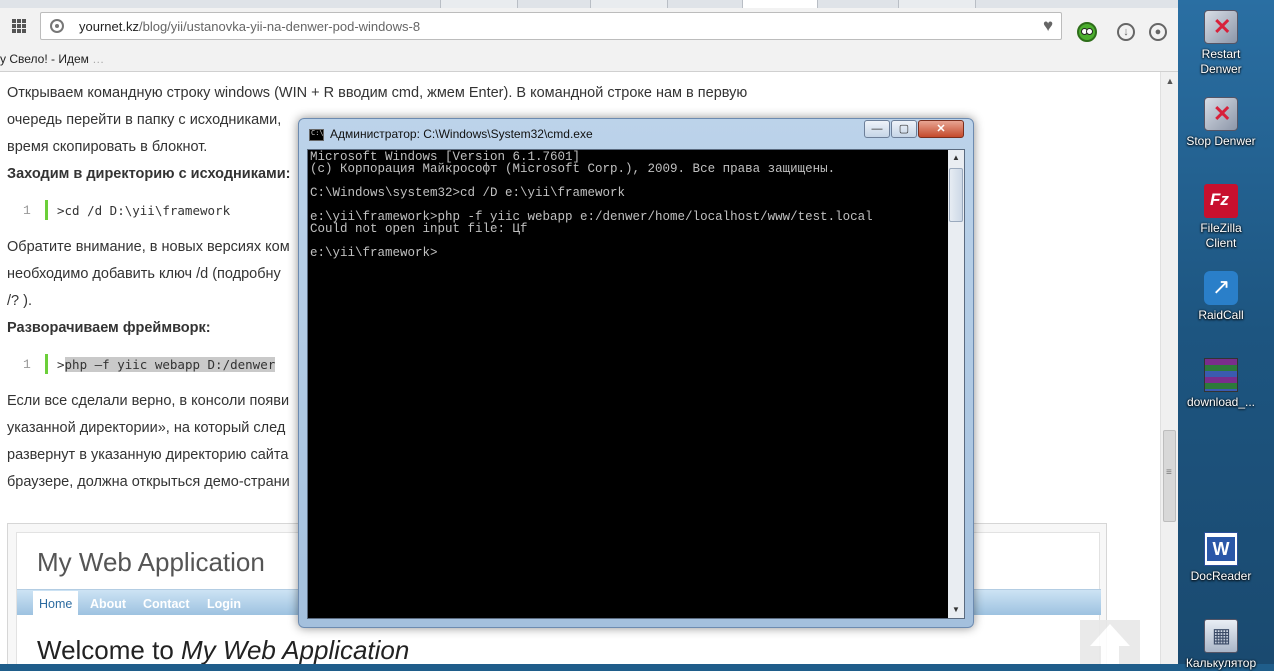 The height and width of the screenshot is (671, 1274). Describe the element at coordinates (144, 120) in the screenshot. I see `paragraph-line: очередь перейти в папку с исходниками,` at that location.